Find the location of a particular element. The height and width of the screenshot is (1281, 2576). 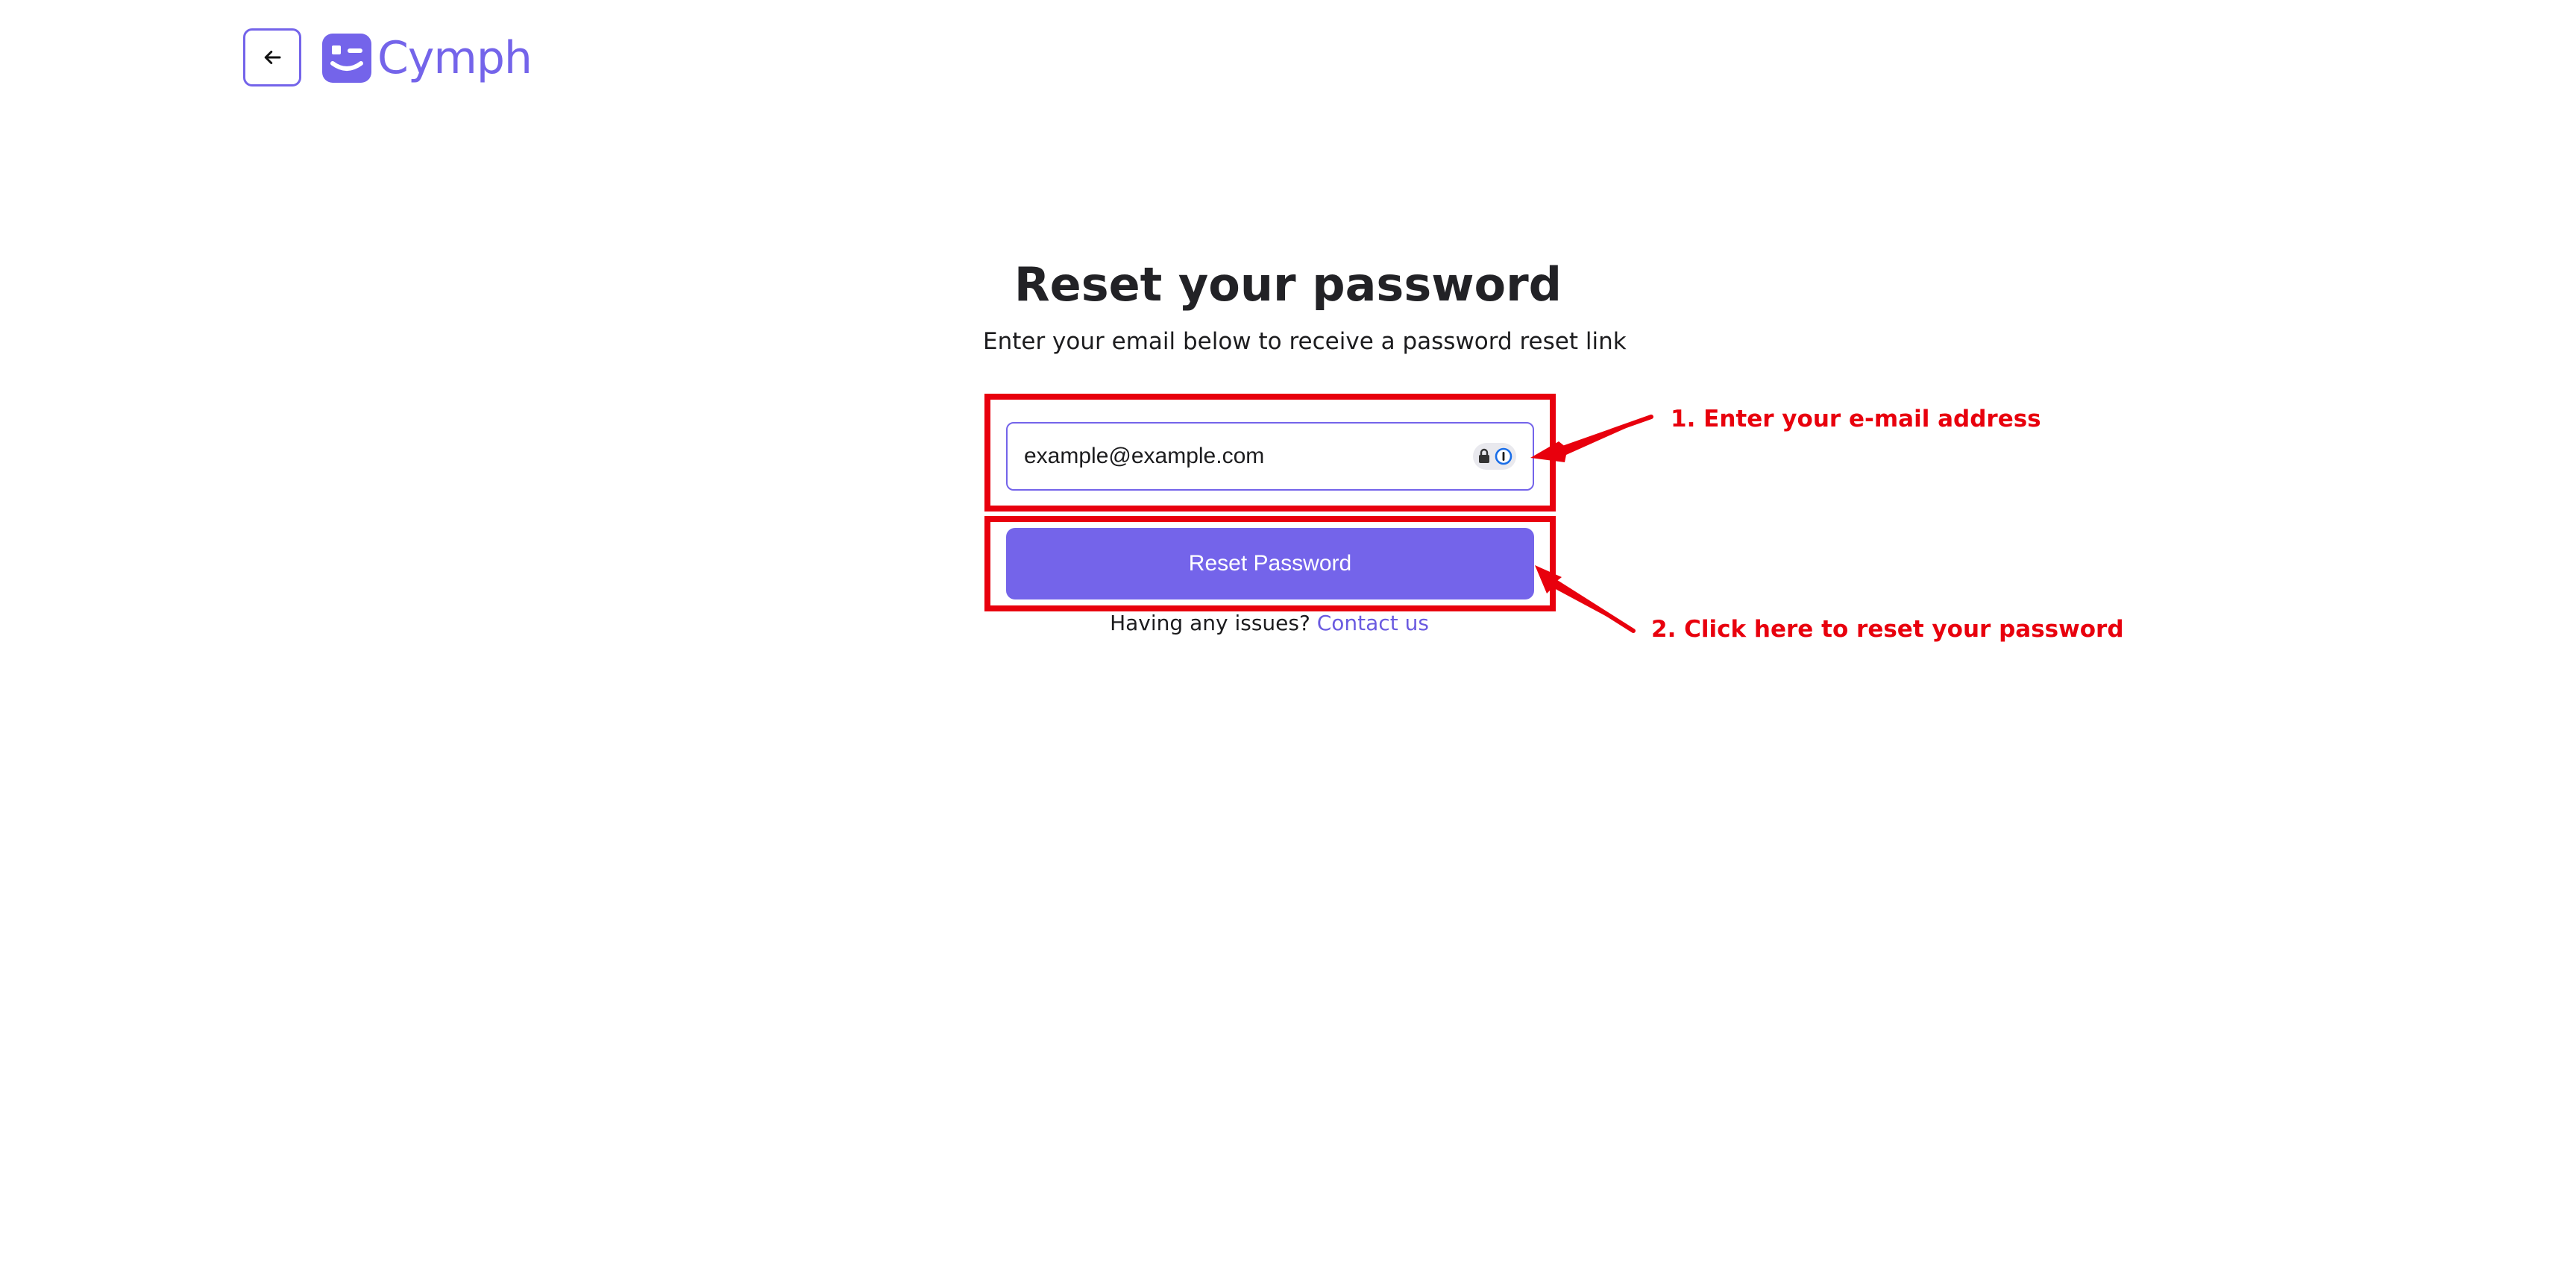

arrow-left-icon is located at coordinates (273, 57).